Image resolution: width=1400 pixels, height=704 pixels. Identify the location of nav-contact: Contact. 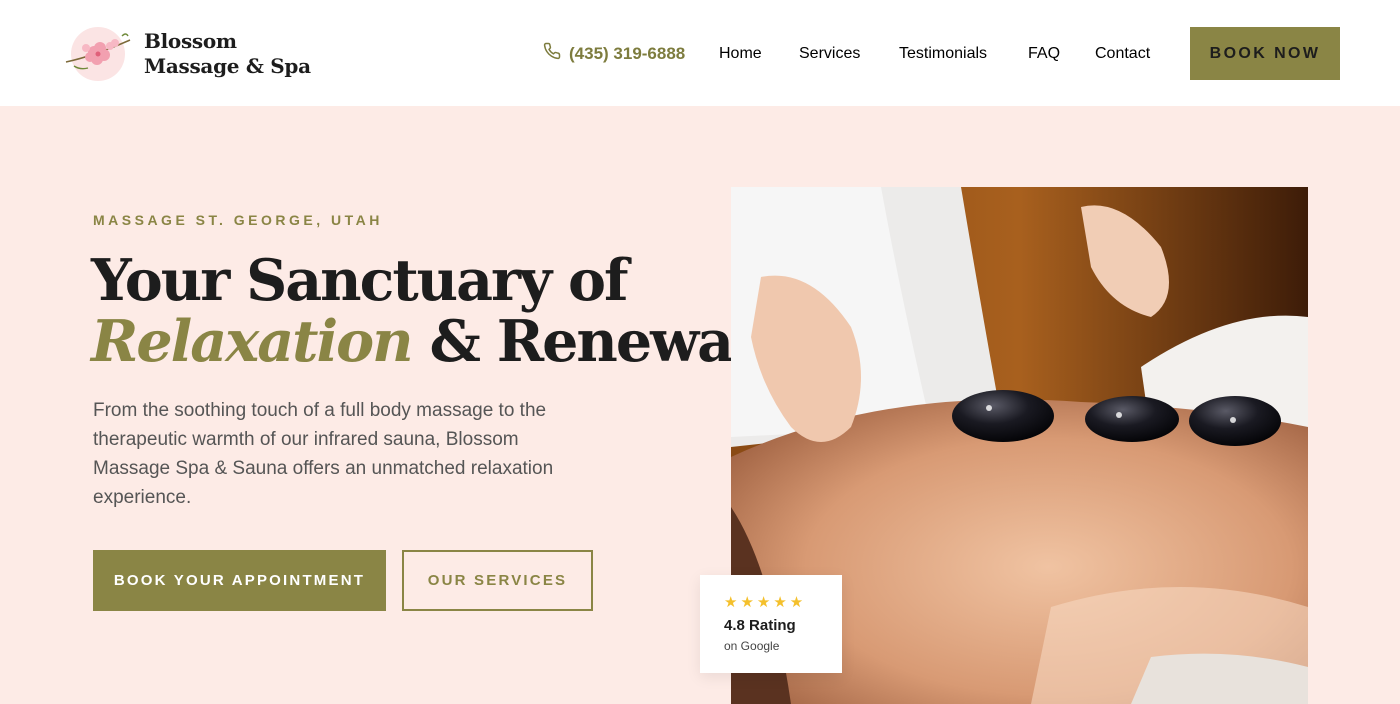
(1122, 54).